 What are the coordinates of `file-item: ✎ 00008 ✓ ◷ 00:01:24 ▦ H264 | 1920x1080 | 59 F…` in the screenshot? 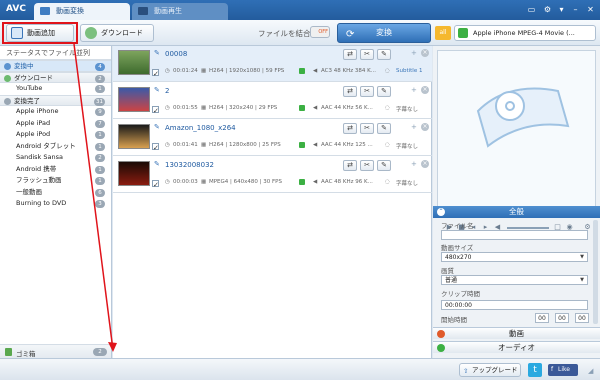 It's located at (272, 64).